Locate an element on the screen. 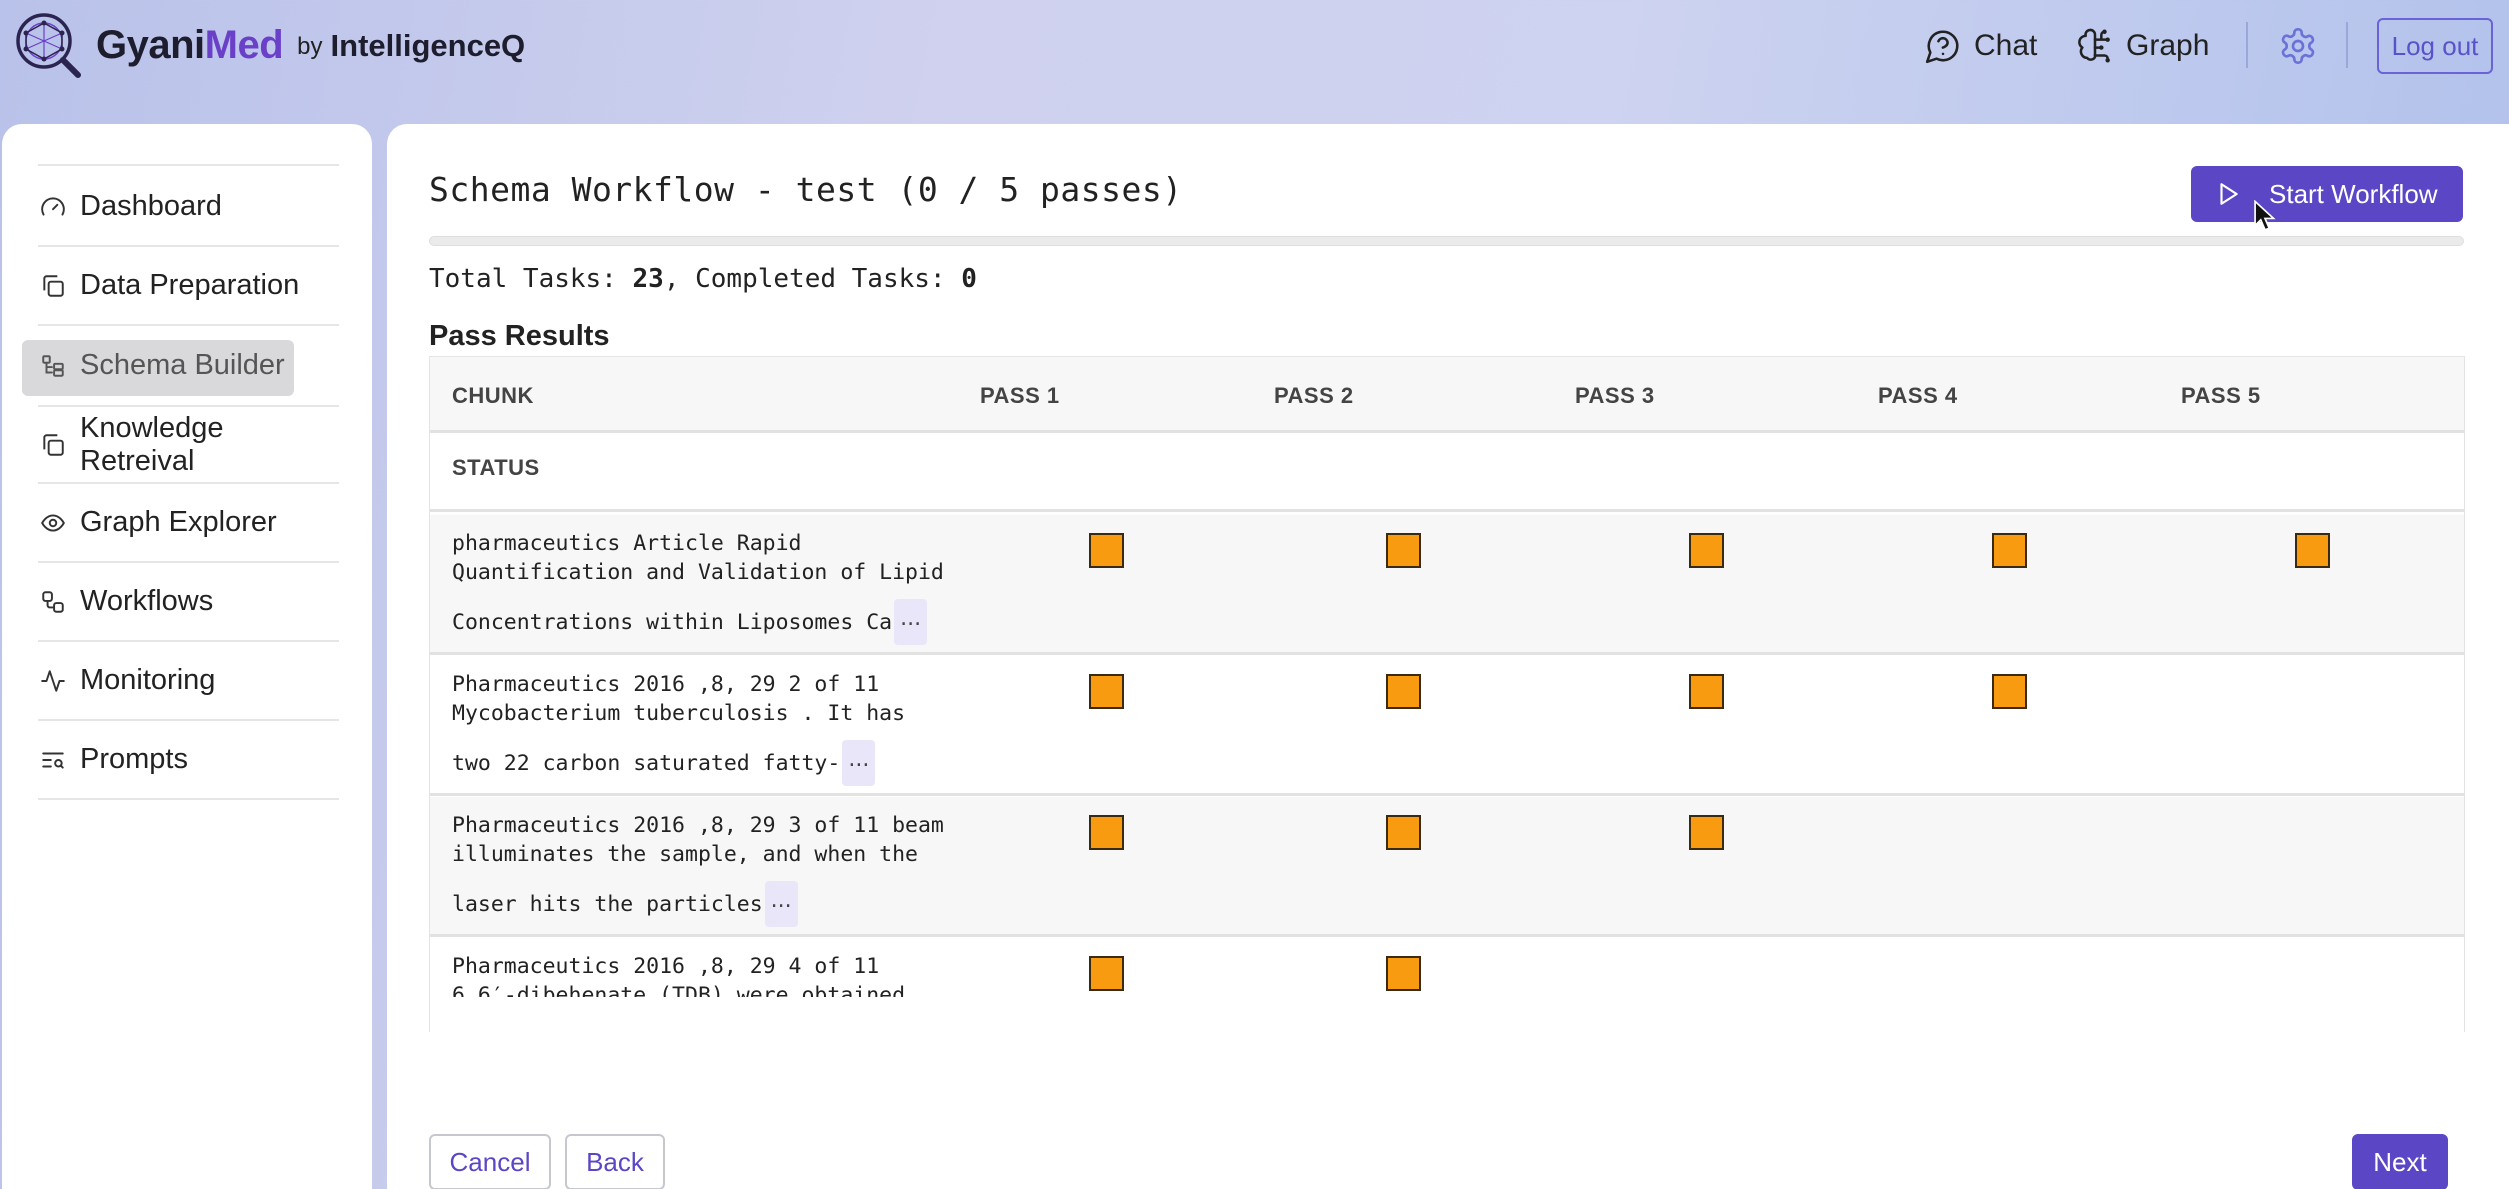  workflow-icon is located at coordinates (53, 602).